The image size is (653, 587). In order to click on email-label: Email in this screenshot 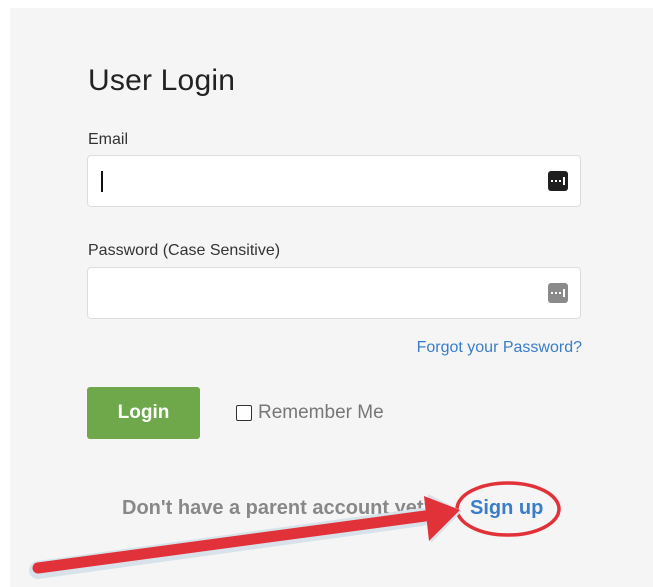, I will do `click(108, 139)`.